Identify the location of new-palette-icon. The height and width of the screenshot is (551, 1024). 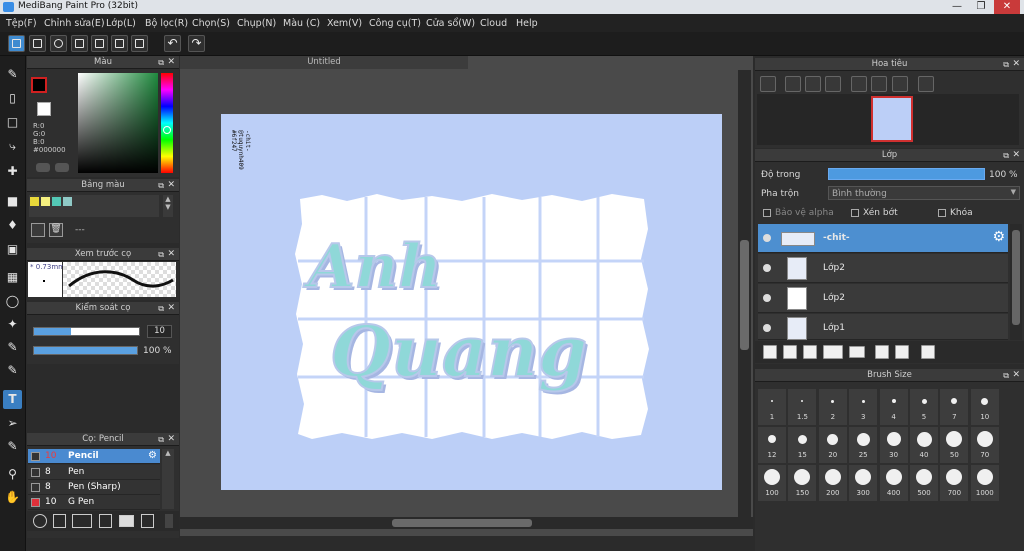
(38, 230).